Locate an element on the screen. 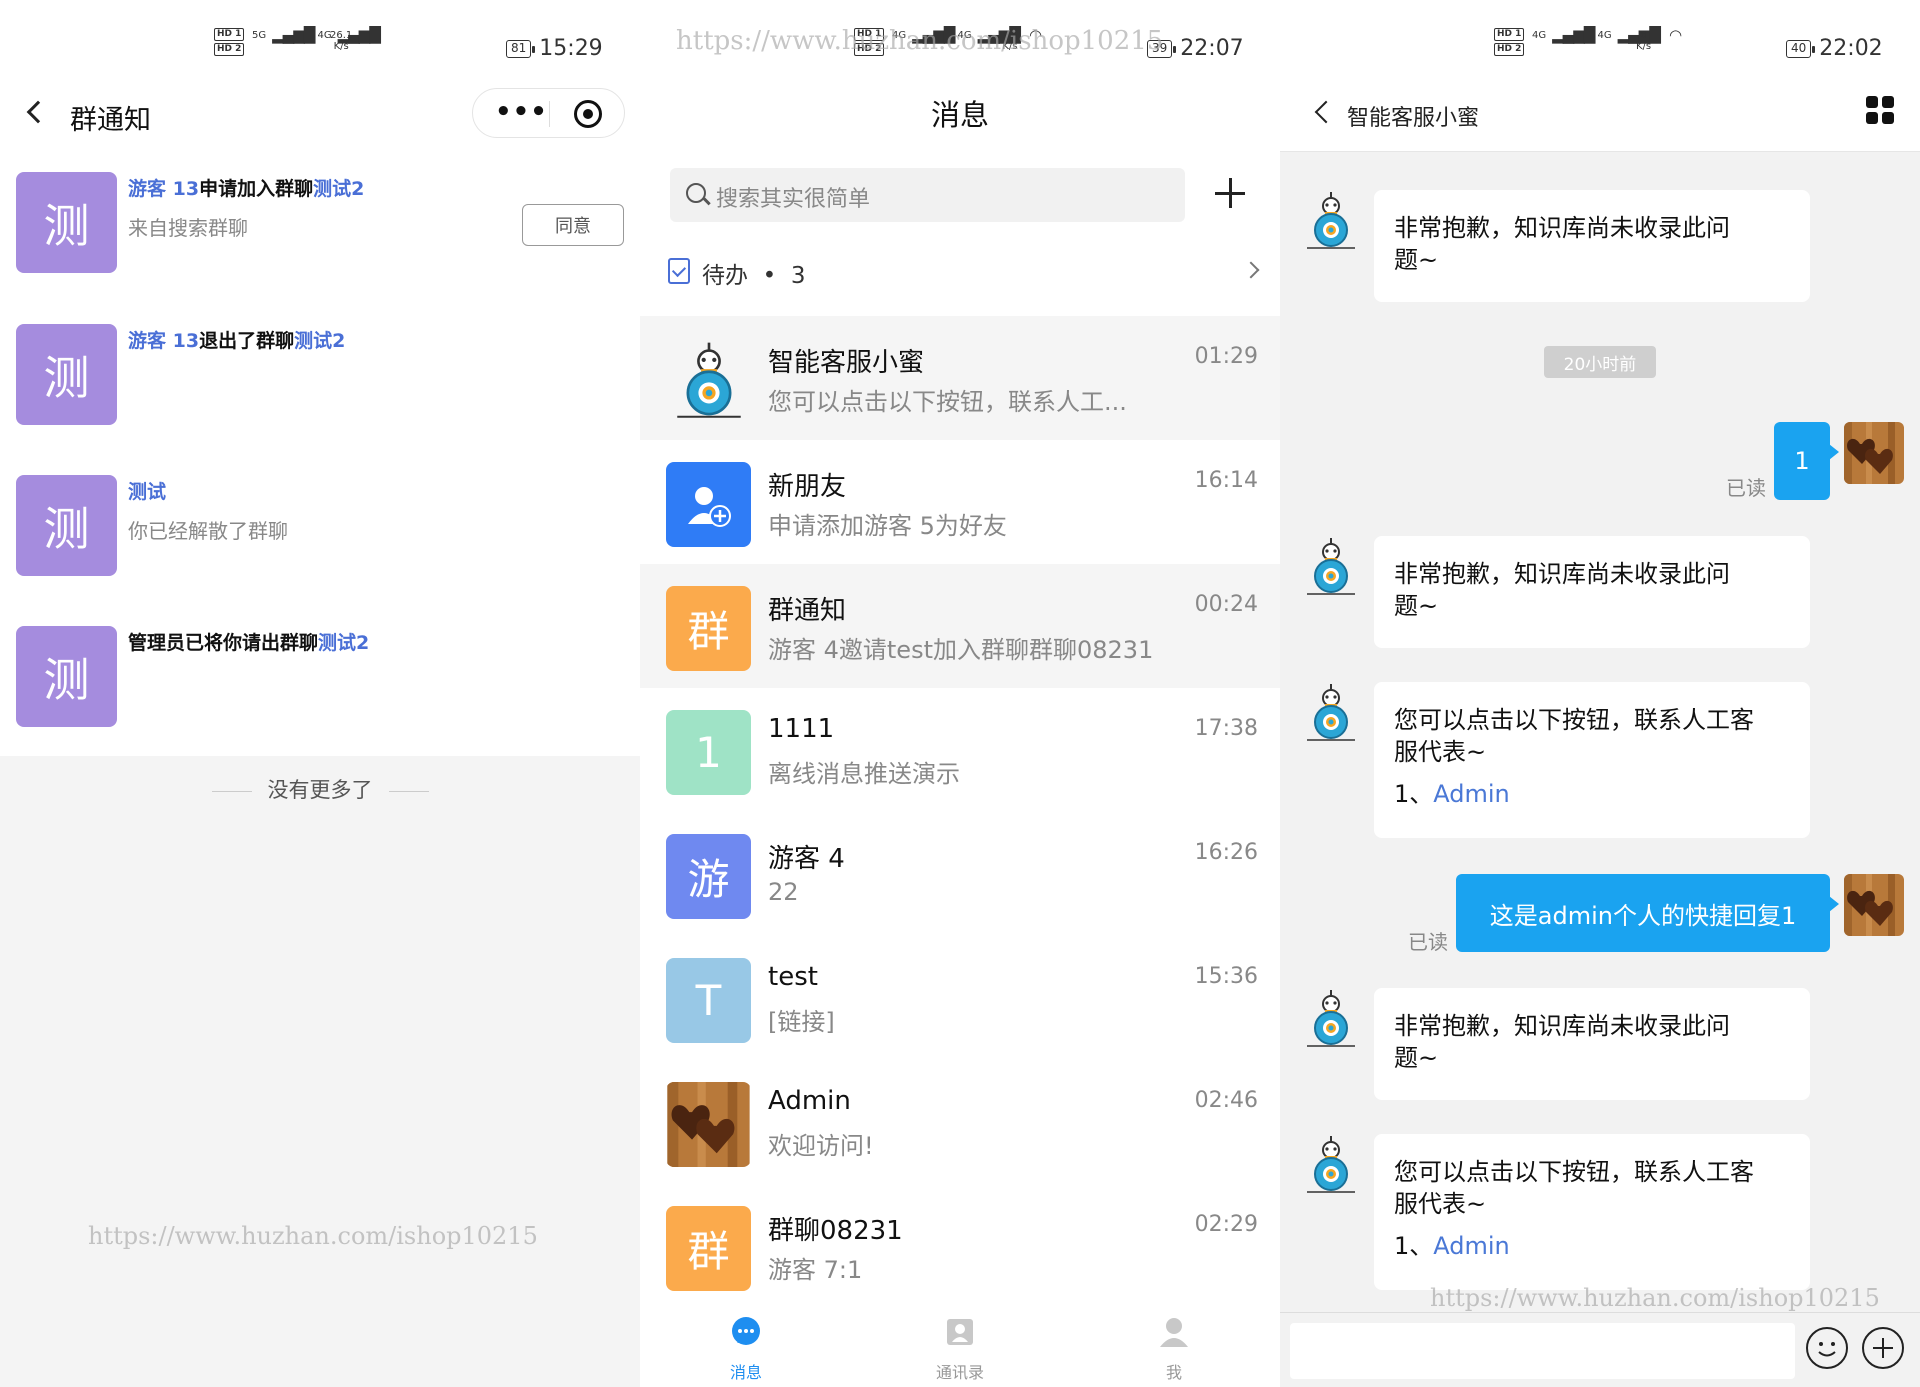  contact-option: 1、Admin is located at coordinates (1592, 794).